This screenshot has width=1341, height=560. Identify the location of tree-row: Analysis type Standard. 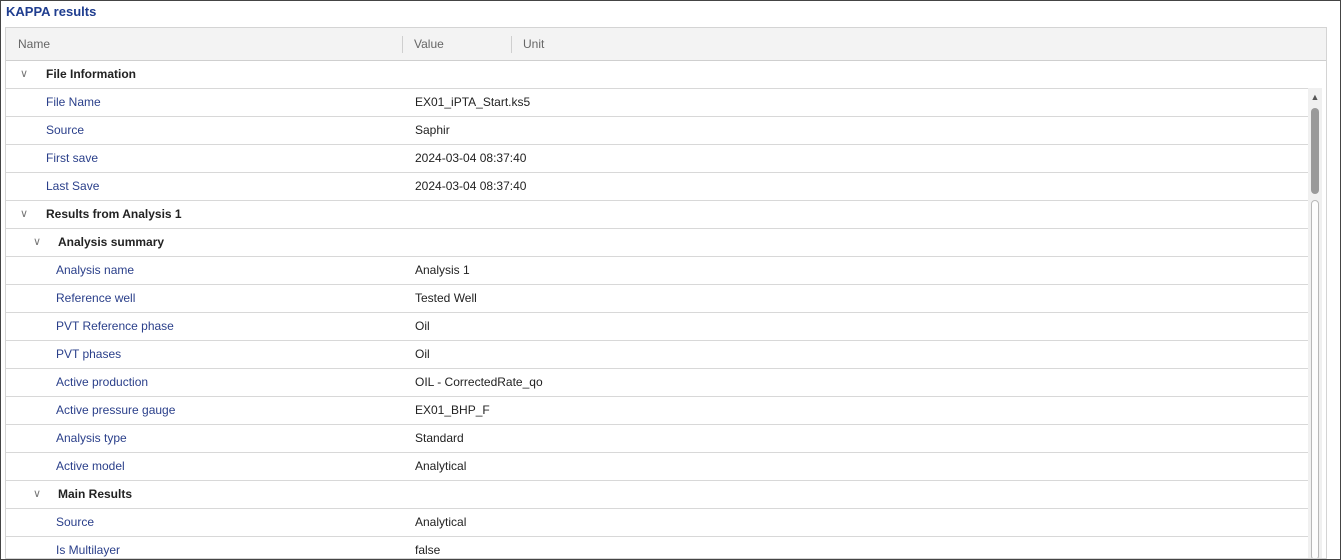
(657, 439).